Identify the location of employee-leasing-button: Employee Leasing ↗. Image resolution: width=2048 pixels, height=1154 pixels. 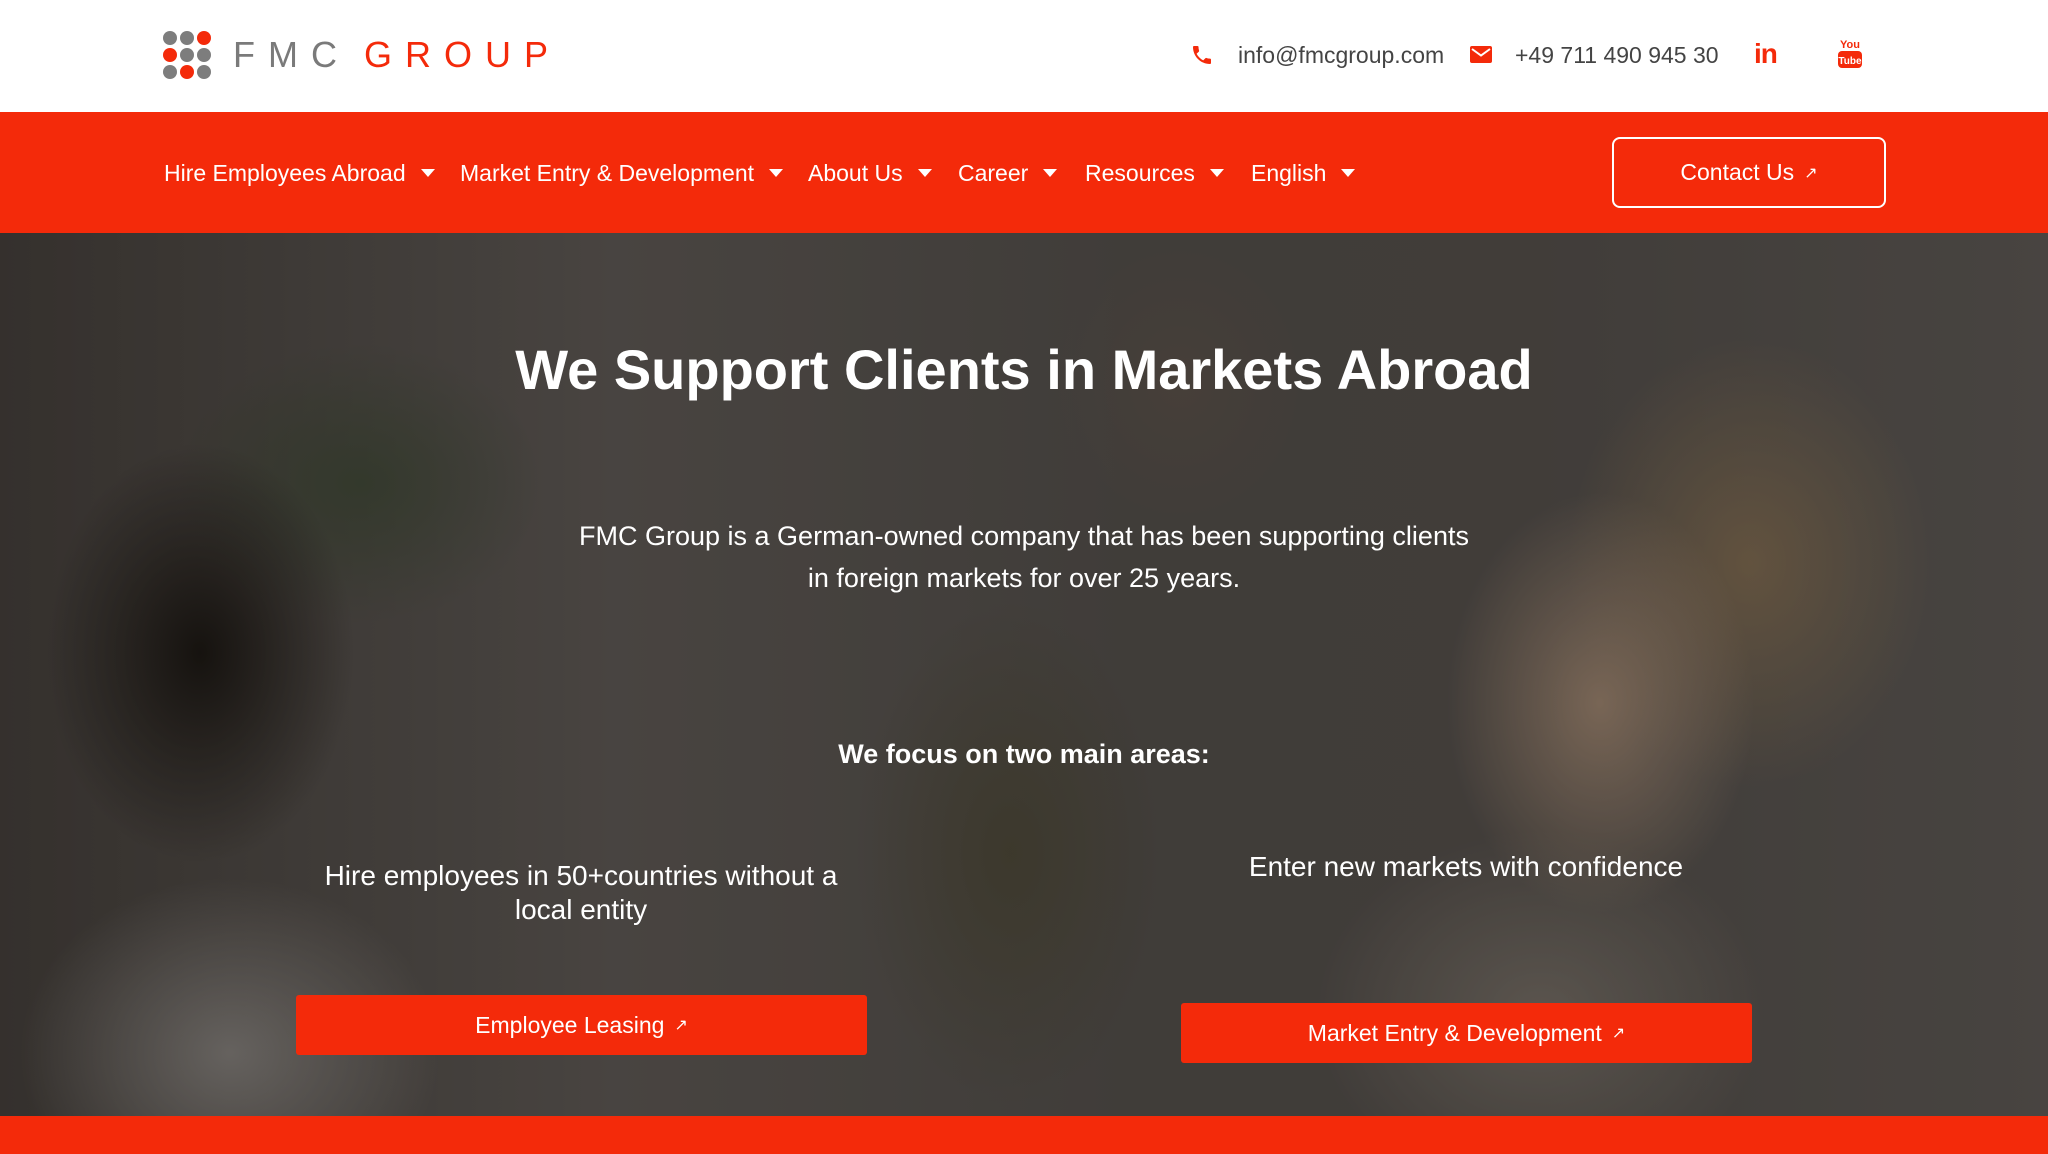
(581, 1025).